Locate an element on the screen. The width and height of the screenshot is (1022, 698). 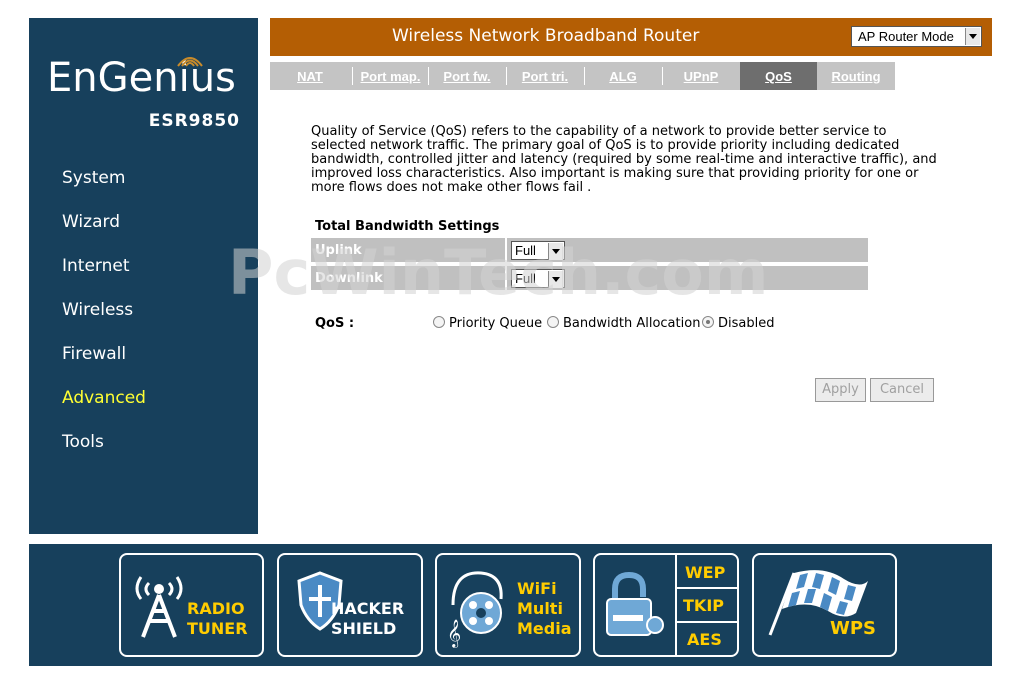
uplink-select: Full is located at coordinates (538, 250).